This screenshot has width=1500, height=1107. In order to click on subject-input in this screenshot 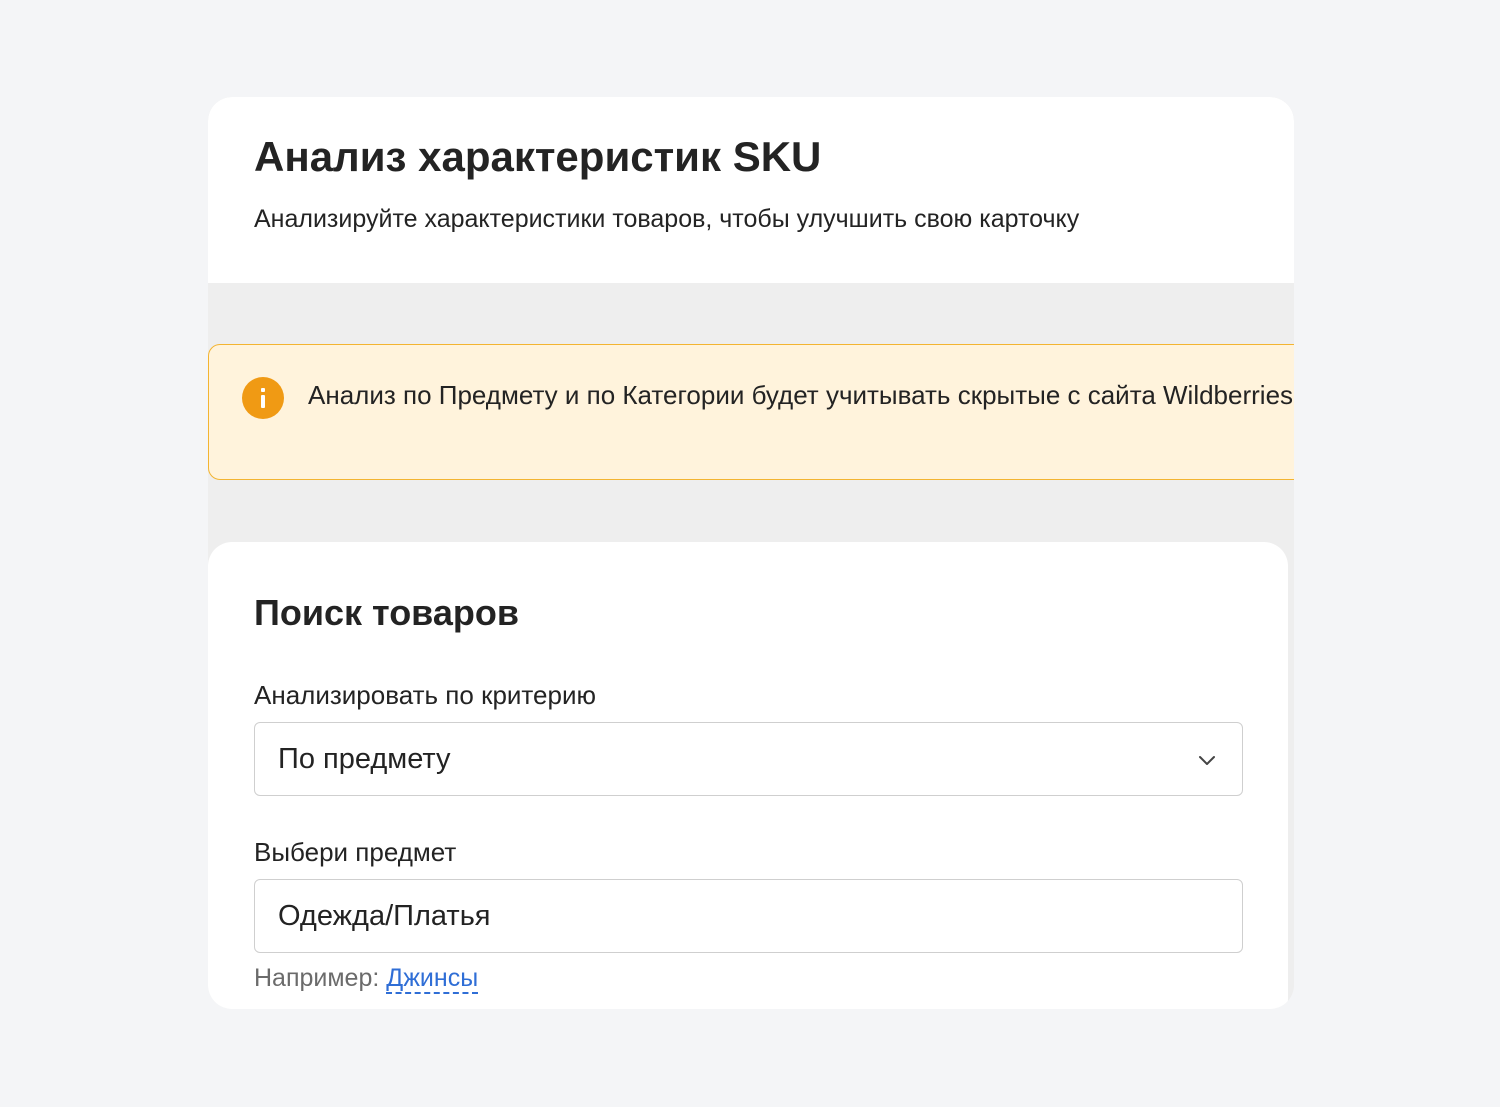, I will do `click(748, 916)`.